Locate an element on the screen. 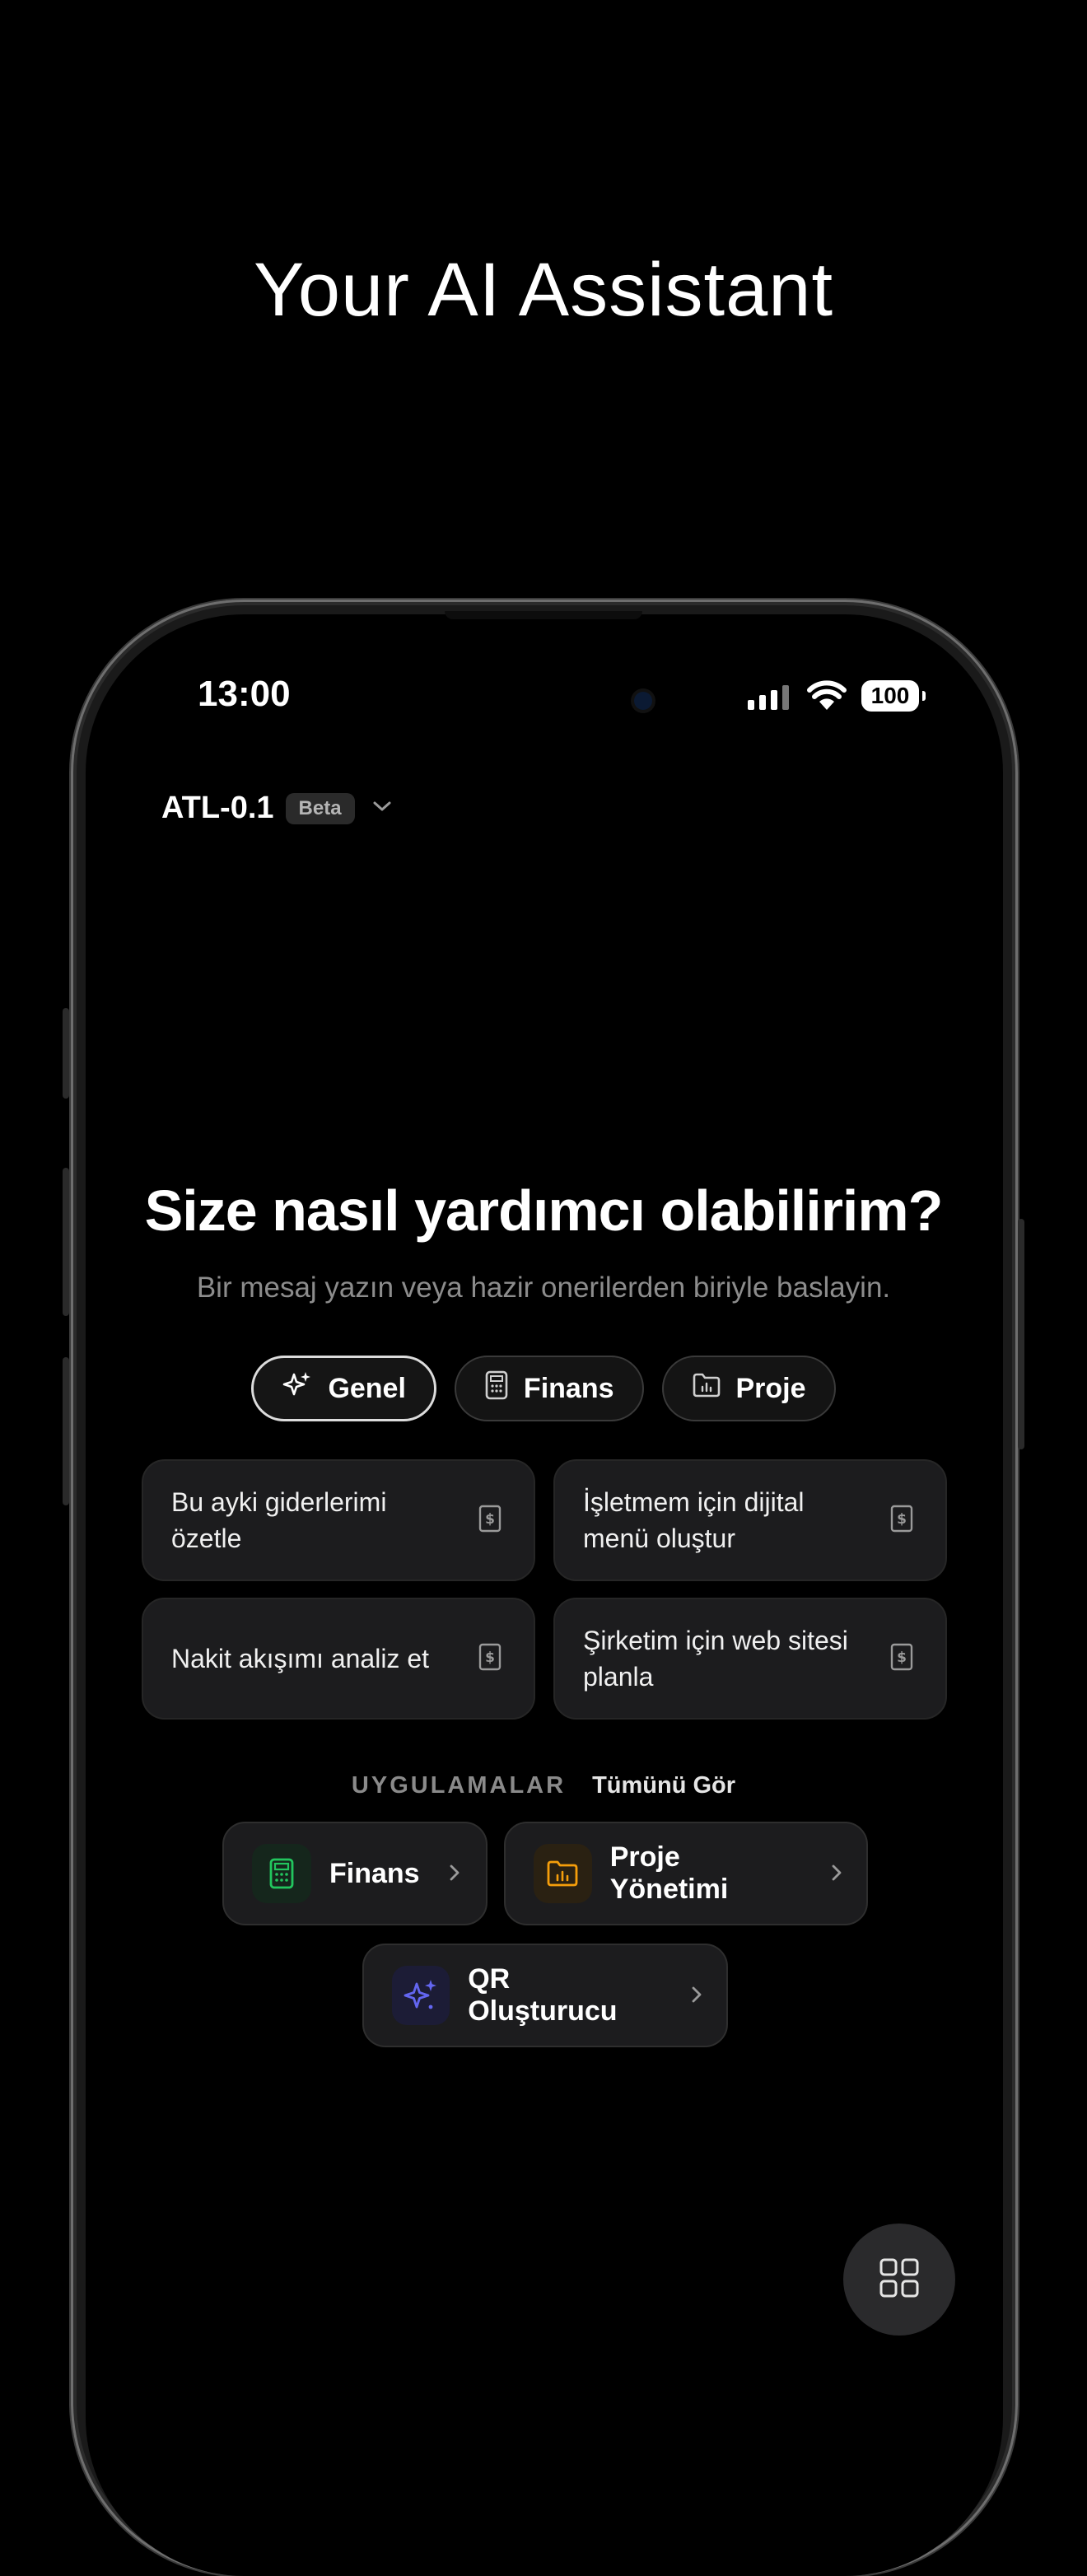 This screenshot has height=2576, width=1087. model-selector: ATL-0.1 Beta is located at coordinates (277, 808).